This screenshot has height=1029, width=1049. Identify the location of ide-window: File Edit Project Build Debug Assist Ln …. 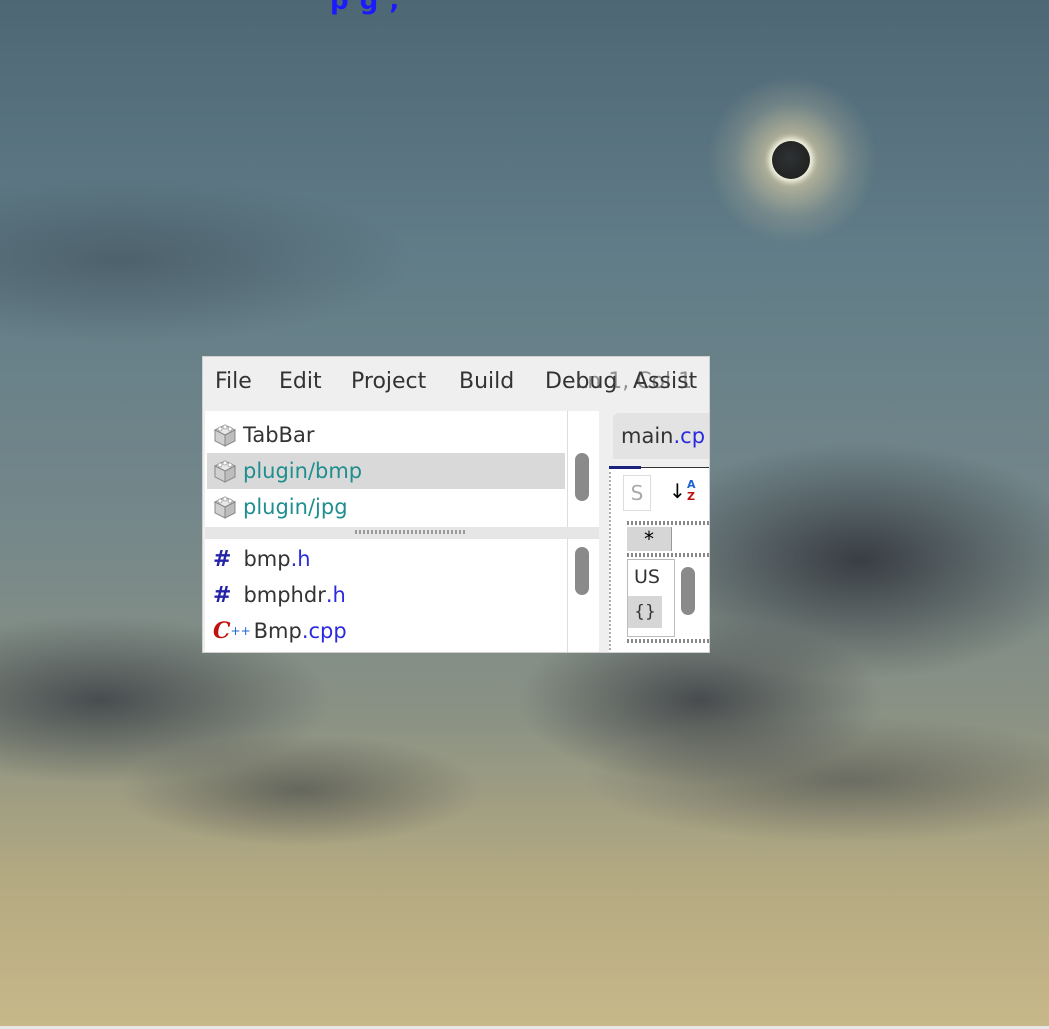
(456, 504).